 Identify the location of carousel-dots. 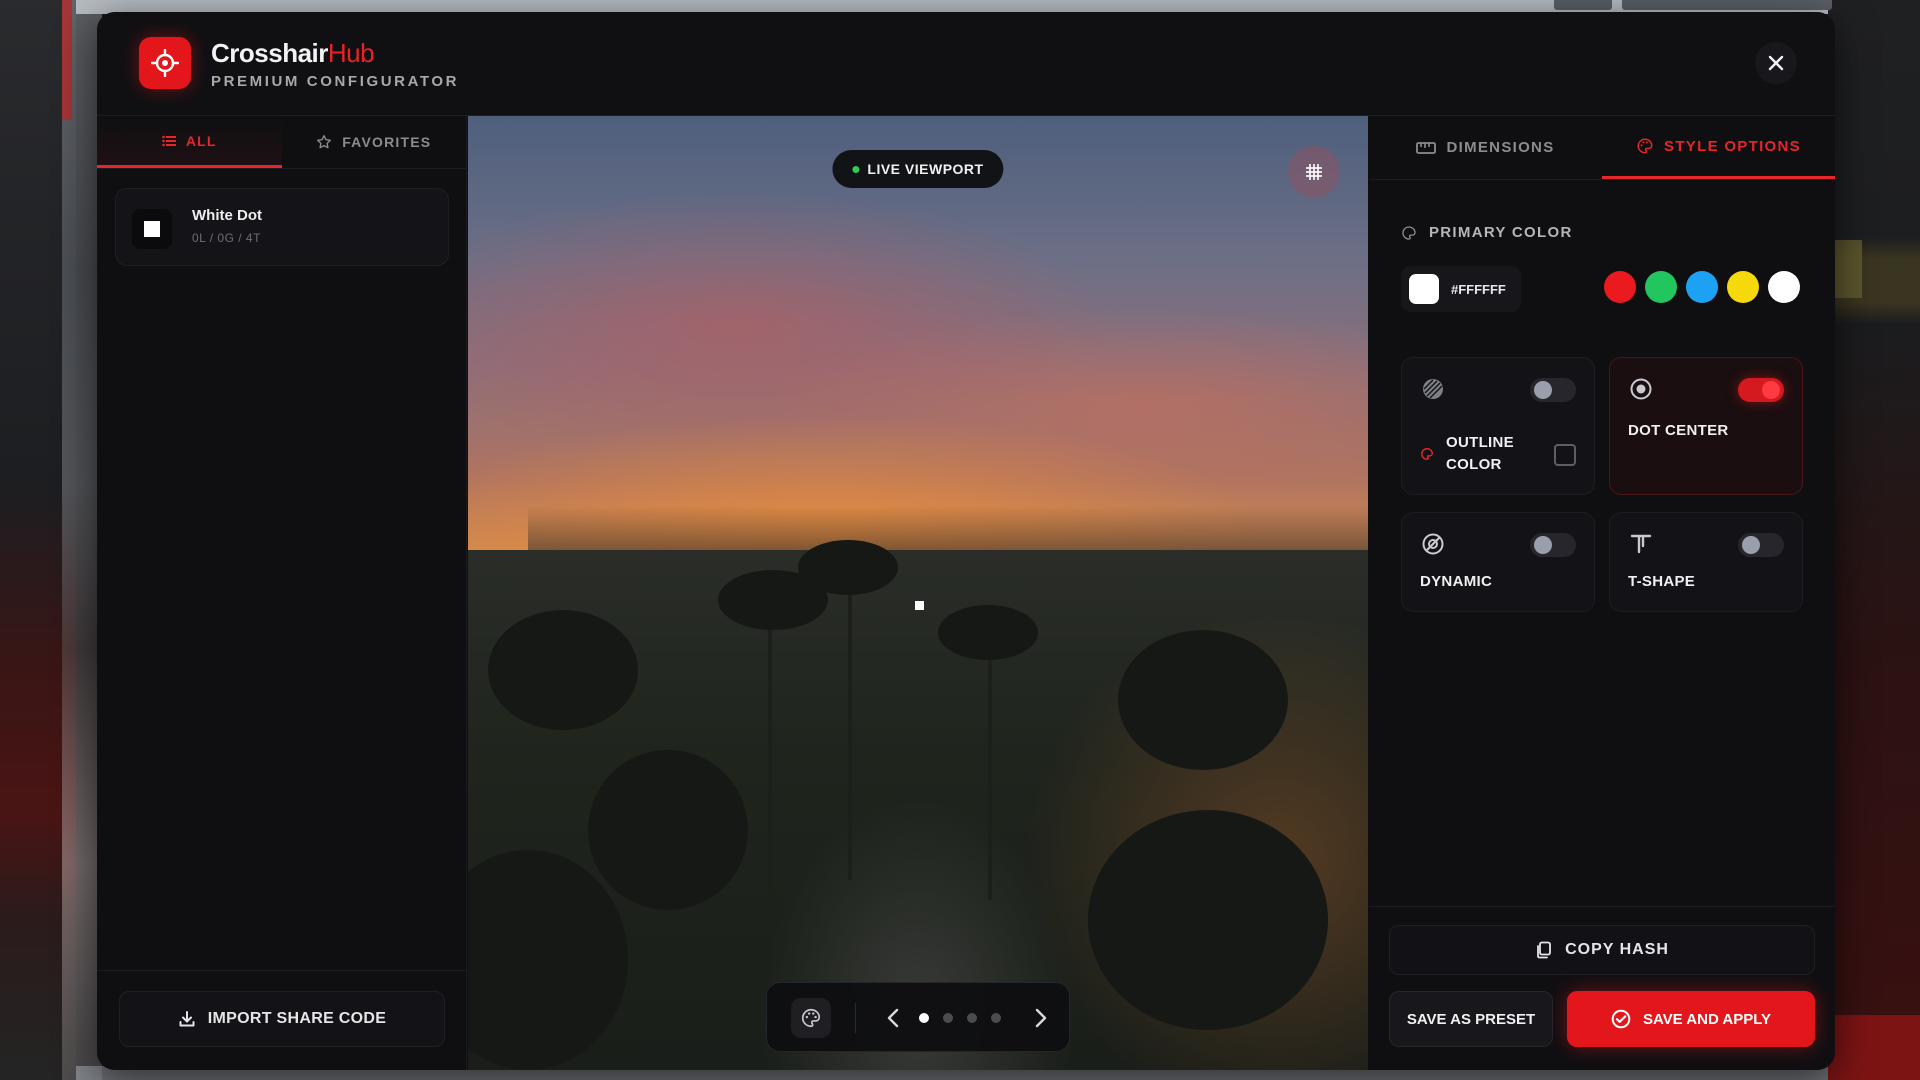
(960, 1018).